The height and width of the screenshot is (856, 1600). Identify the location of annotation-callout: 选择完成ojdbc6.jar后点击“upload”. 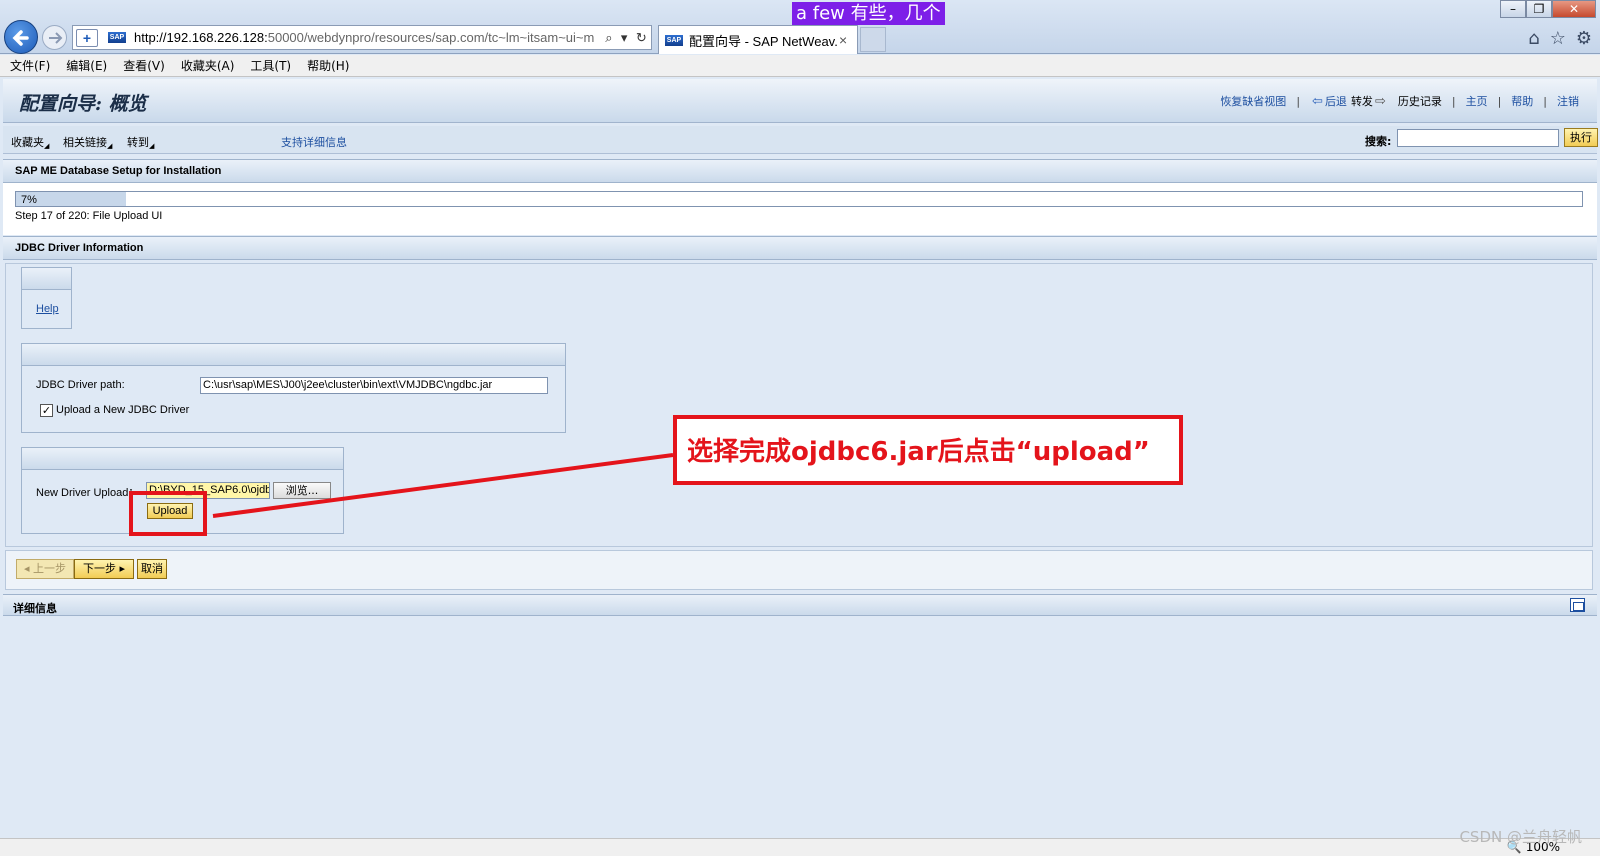
(928, 450).